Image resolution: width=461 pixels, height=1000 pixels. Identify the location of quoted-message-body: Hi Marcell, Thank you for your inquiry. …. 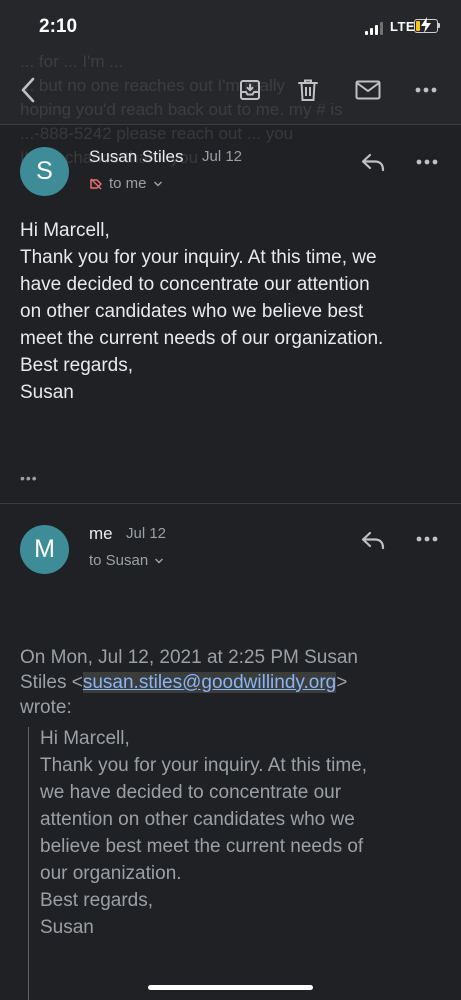
(204, 833).